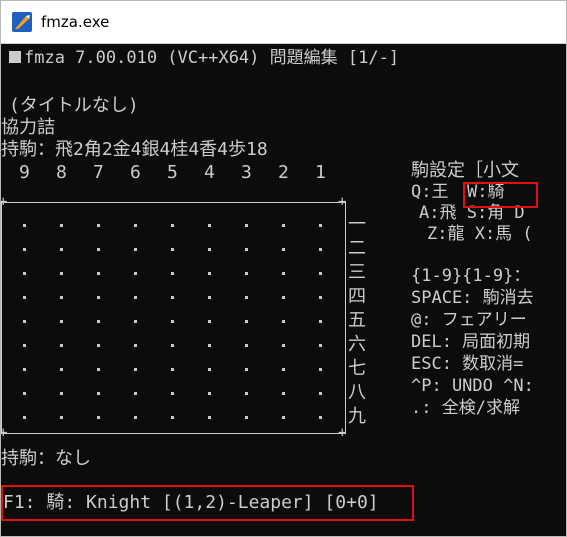 This screenshot has width=567, height=537. I want to click on board-corner: +, so click(4, 433).